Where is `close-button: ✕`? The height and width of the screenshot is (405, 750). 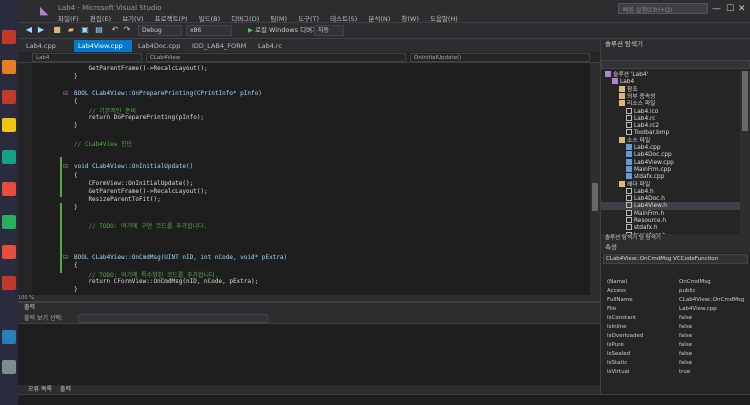
close-button: ✕ is located at coordinates (742, 9).